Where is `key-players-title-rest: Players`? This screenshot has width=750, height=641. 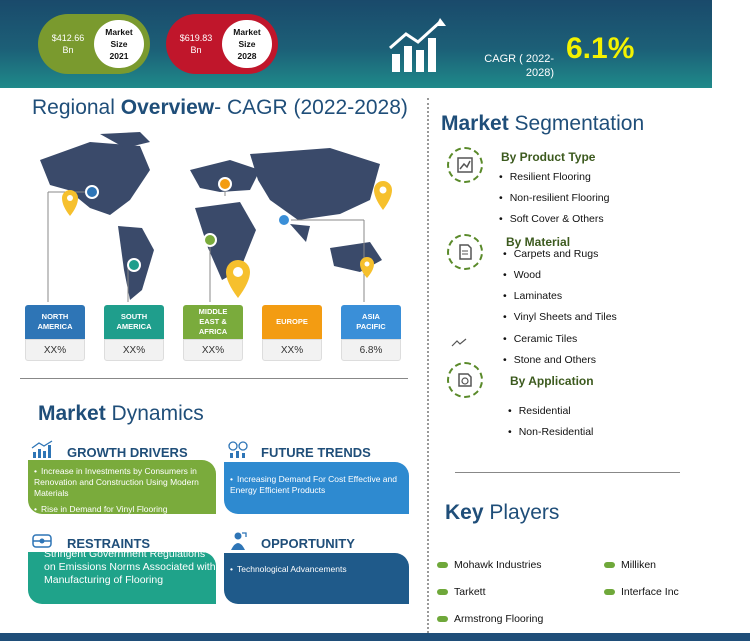
key-players-title-rest: Players is located at coordinates (524, 512).